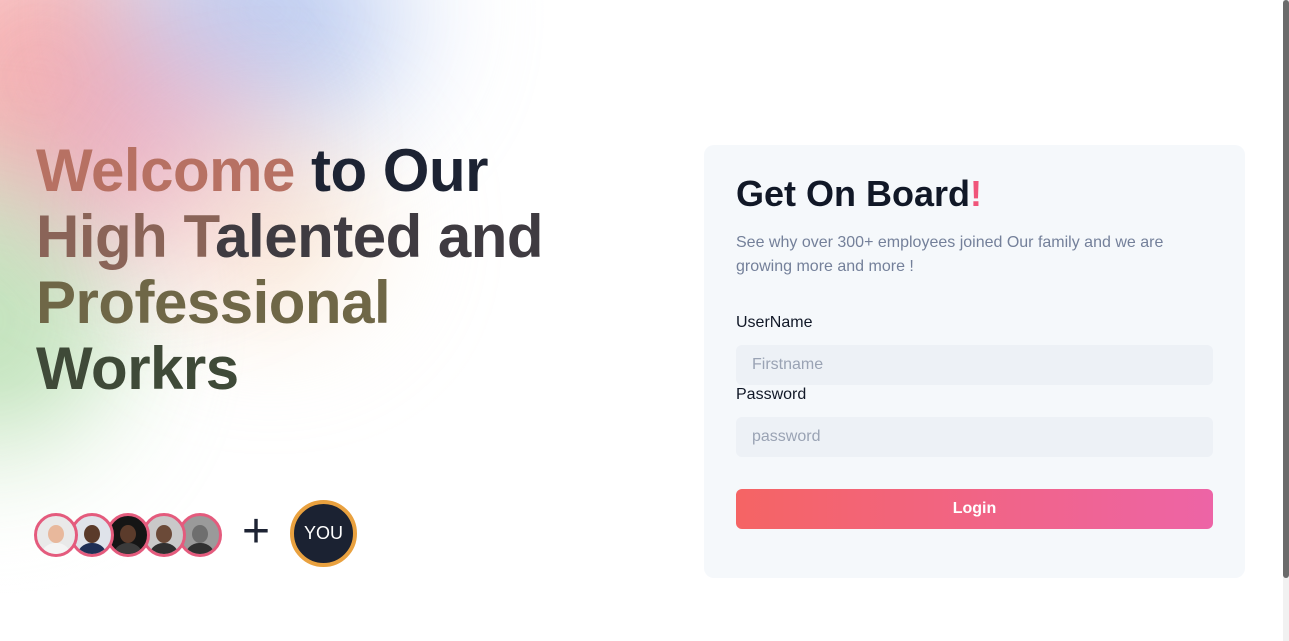 The height and width of the screenshot is (641, 1289). I want to click on hero-line-4: Workrs, so click(137, 368).